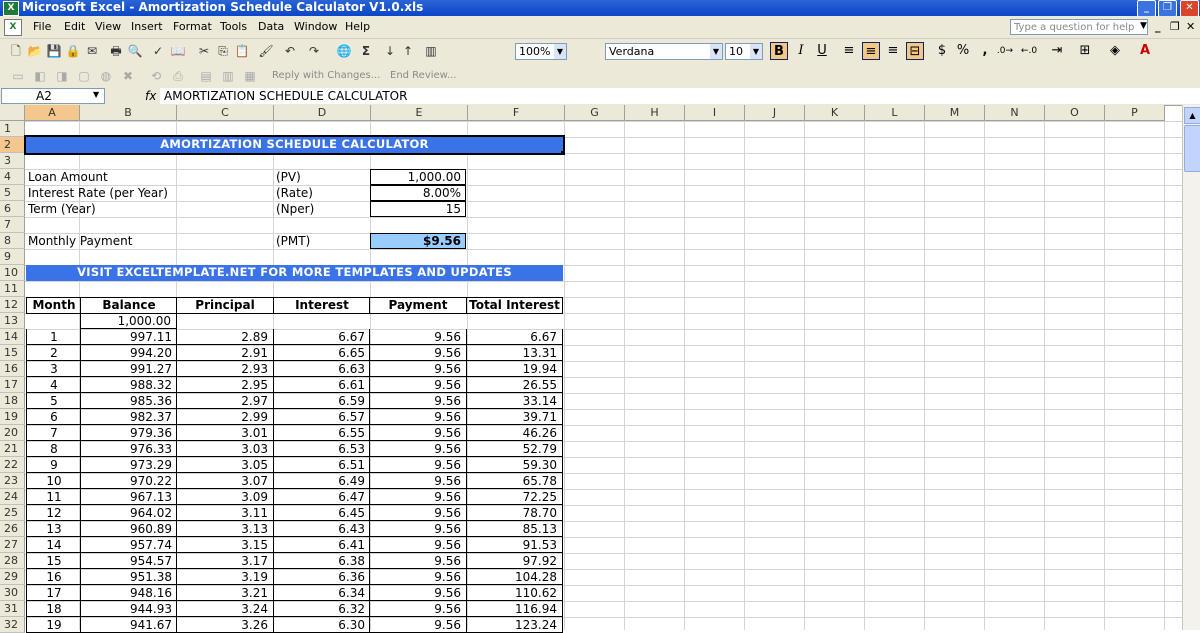 The image size is (1200, 633). What do you see at coordinates (418, 209) in the screenshot?
I see `term-input: 15` at bounding box center [418, 209].